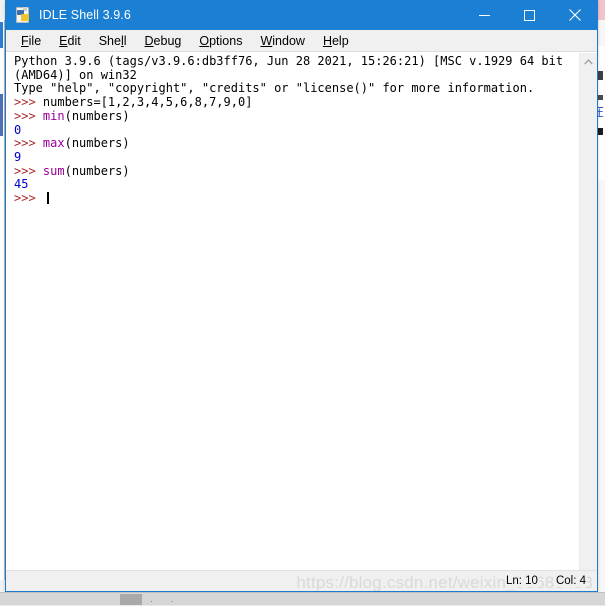 This screenshot has height=606, width=605. What do you see at coordinates (1, 35) in the screenshot?
I see `background-window-left-titlebar-sliver` at bounding box center [1, 35].